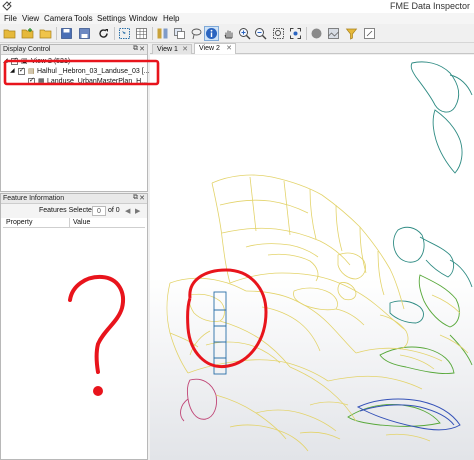  What do you see at coordinates (51, 61) in the screenshot?
I see `tree-view-label: View 2 (521)` at bounding box center [51, 61].